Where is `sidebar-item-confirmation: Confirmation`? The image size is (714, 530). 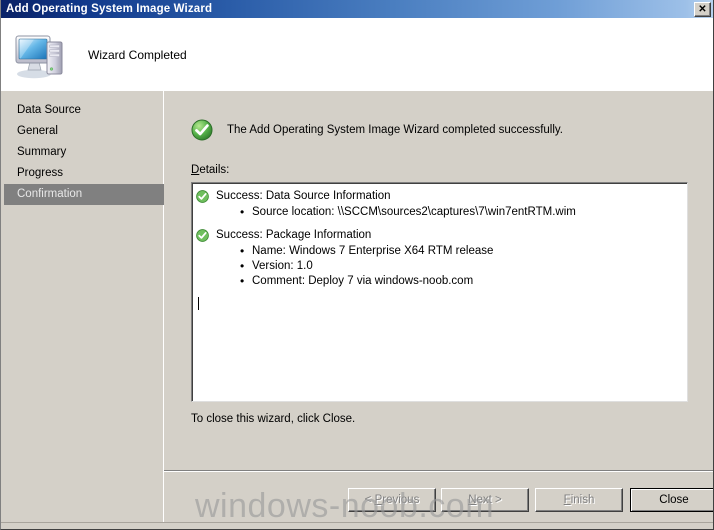
sidebar-item-confirmation: Confirmation is located at coordinates (84, 194).